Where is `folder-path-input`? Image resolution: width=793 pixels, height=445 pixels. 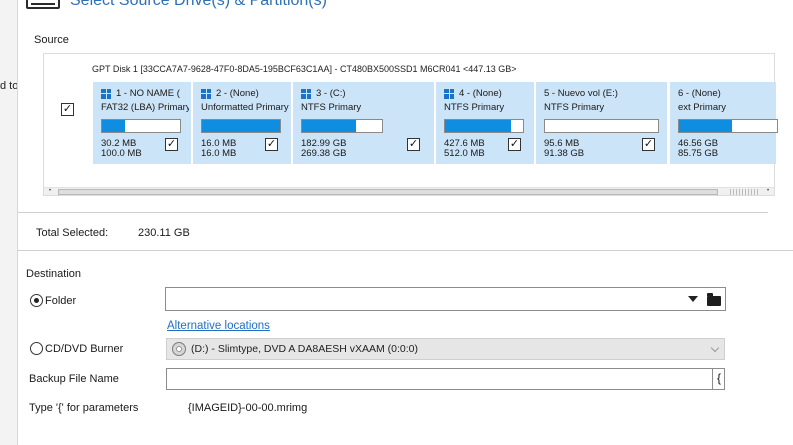 folder-path-input is located at coordinates (445, 299).